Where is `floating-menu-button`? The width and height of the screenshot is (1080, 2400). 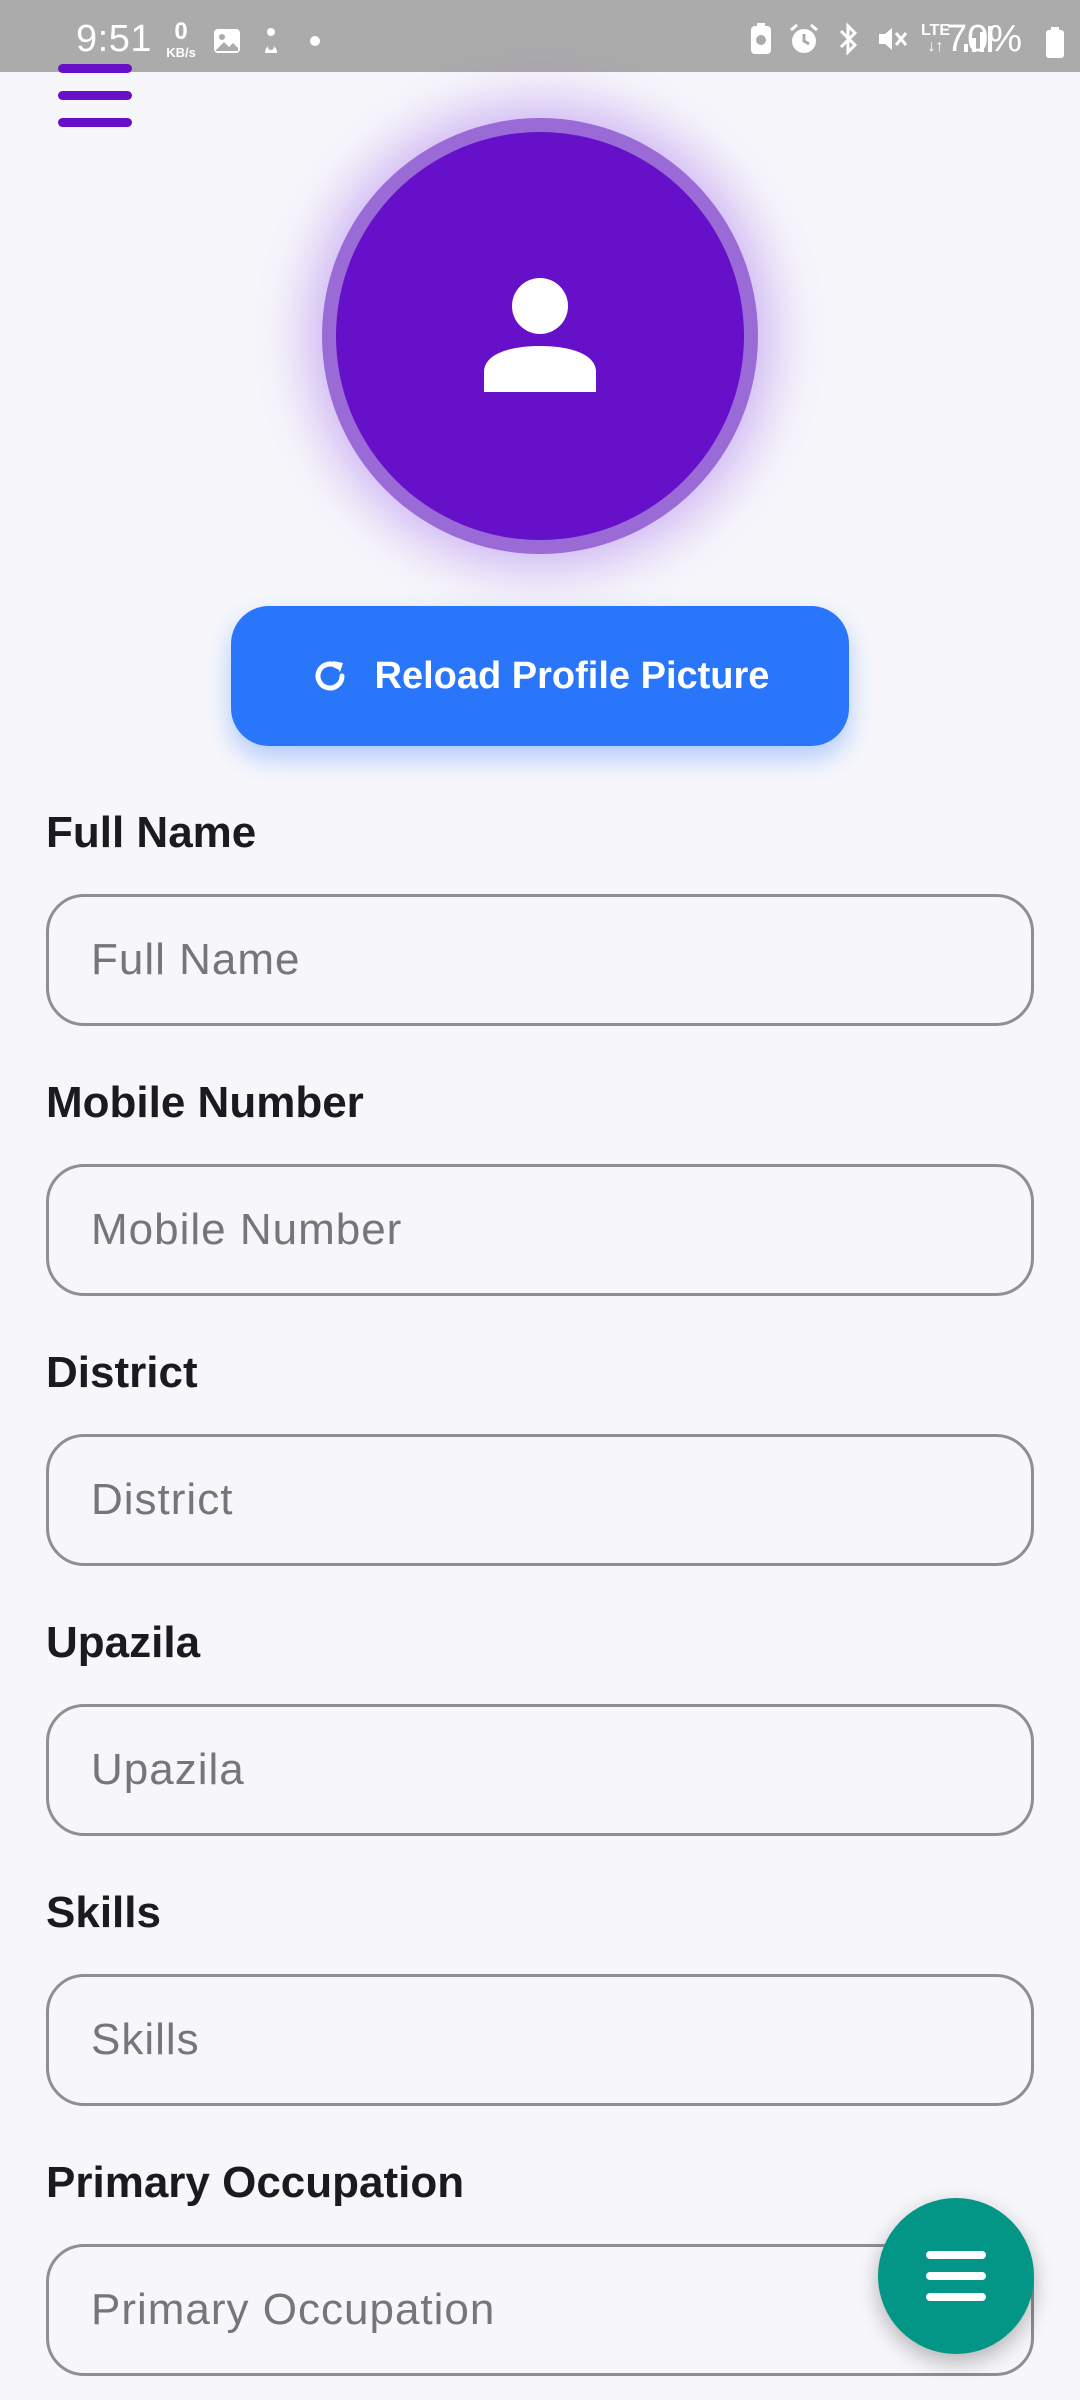
floating-menu-button is located at coordinates (956, 2276).